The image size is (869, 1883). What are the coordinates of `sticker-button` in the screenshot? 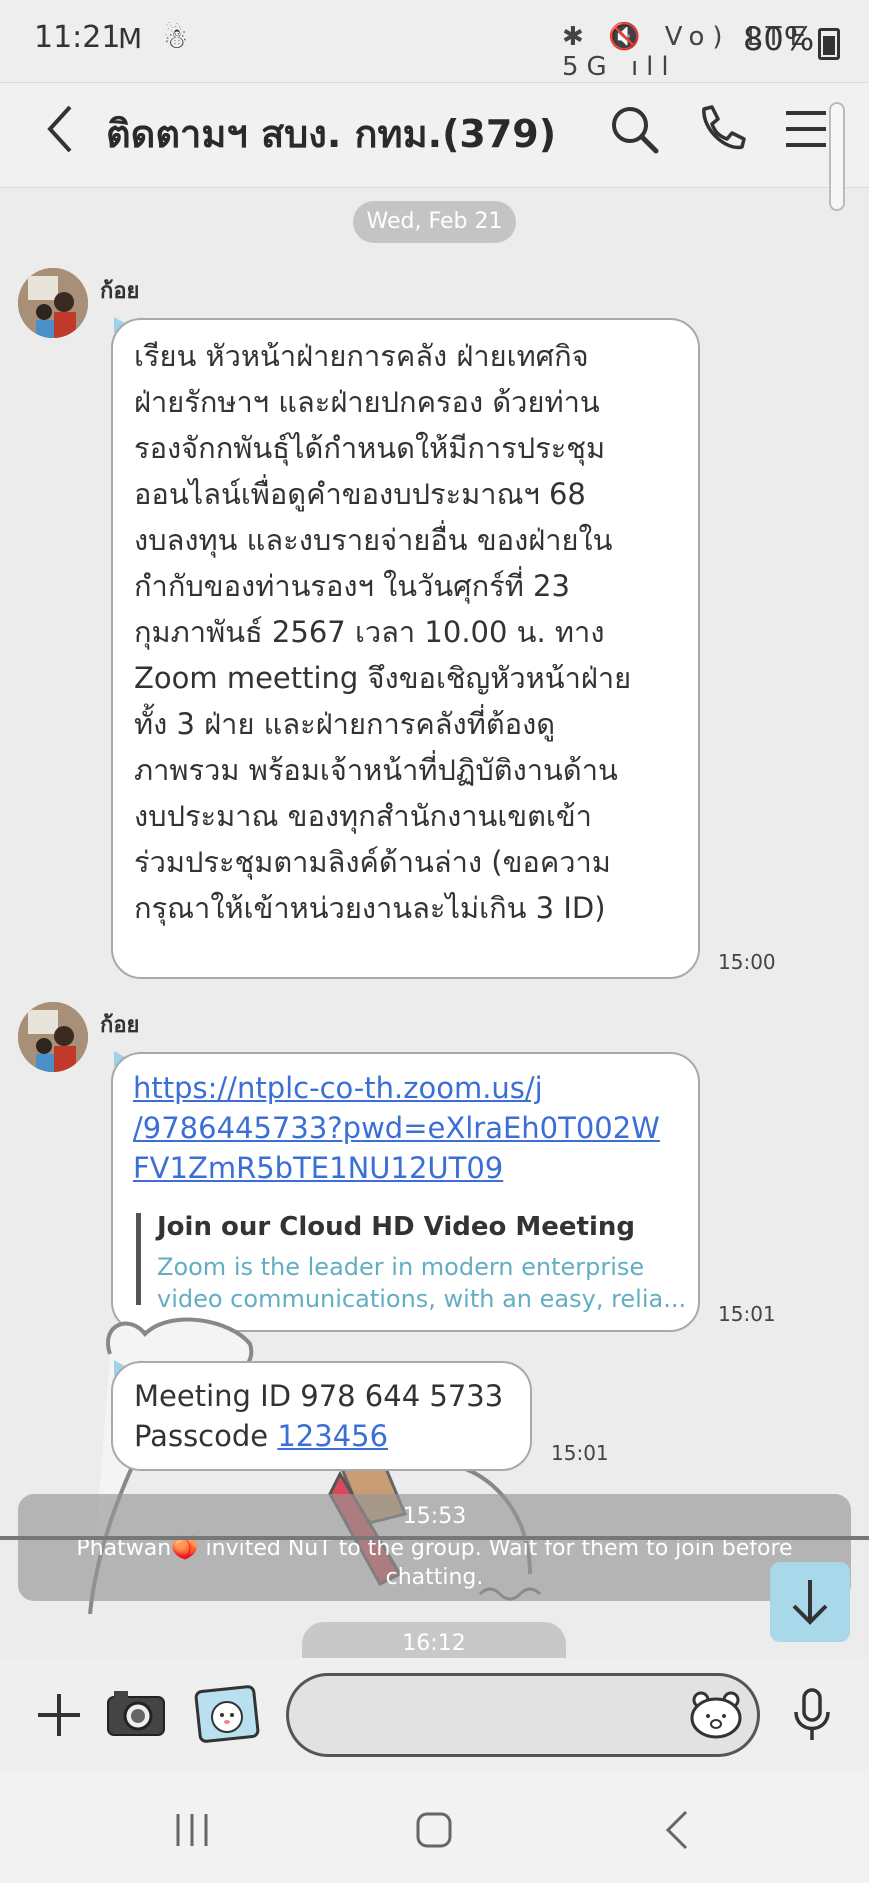 It's located at (227, 1713).